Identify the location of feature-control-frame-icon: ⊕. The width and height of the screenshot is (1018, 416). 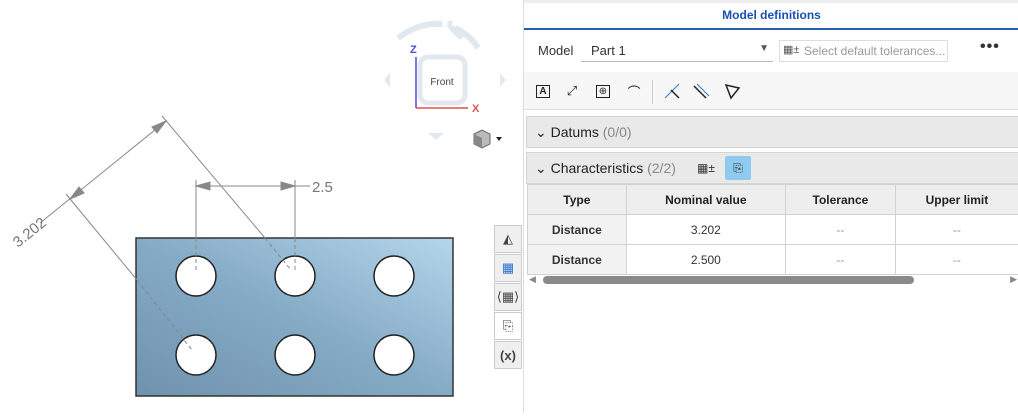
(603, 91).